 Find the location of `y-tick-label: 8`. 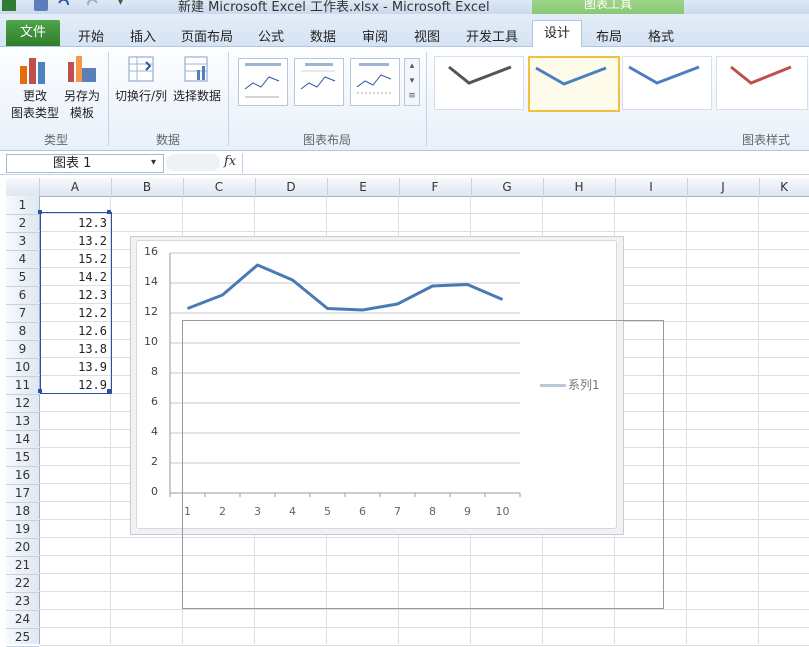

y-tick-label: 8 is located at coordinates (154, 371).